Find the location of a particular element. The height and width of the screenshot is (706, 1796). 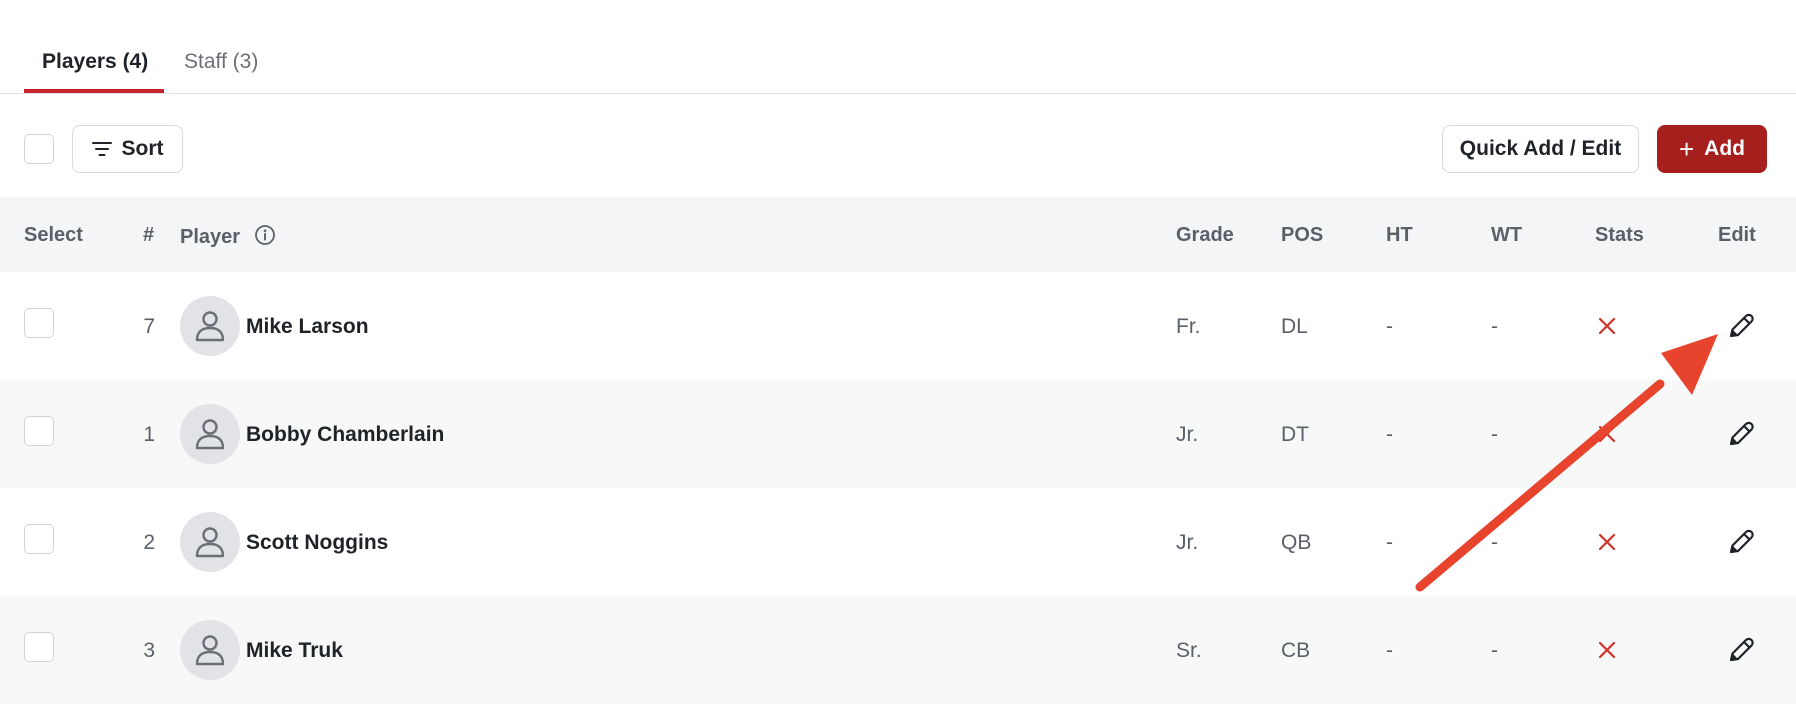

filter-lines-icon is located at coordinates (101, 149).